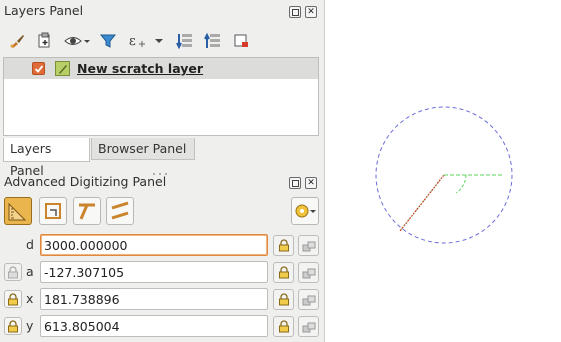  What do you see at coordinates (46, 158) in the screenshot?
I see `tab-layers-panel: Layers Panel` at bounding box center [46, 158].